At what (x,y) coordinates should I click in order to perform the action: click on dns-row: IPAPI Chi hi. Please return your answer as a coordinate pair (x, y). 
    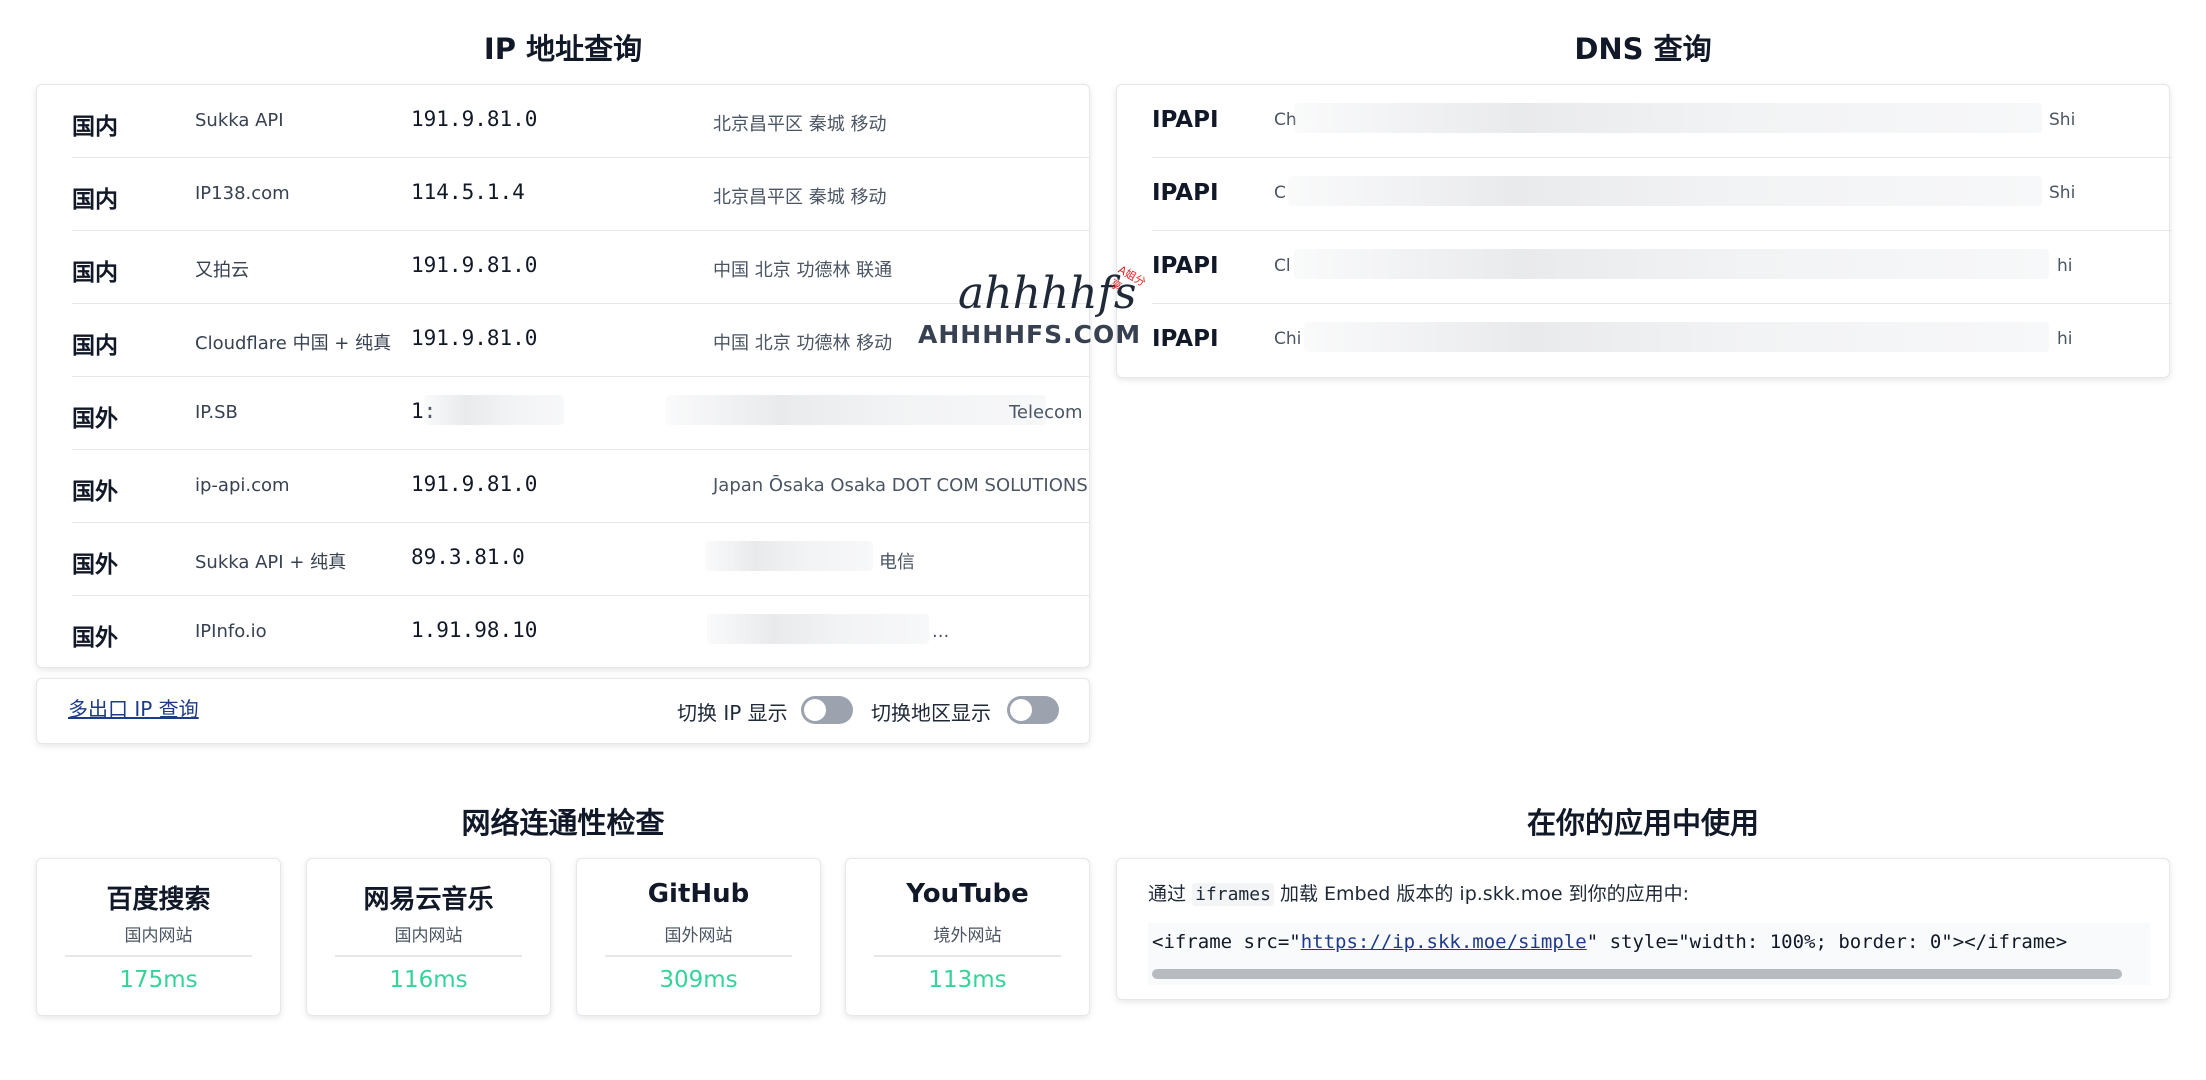
    Looking at the image, I should click on (1662, 340).